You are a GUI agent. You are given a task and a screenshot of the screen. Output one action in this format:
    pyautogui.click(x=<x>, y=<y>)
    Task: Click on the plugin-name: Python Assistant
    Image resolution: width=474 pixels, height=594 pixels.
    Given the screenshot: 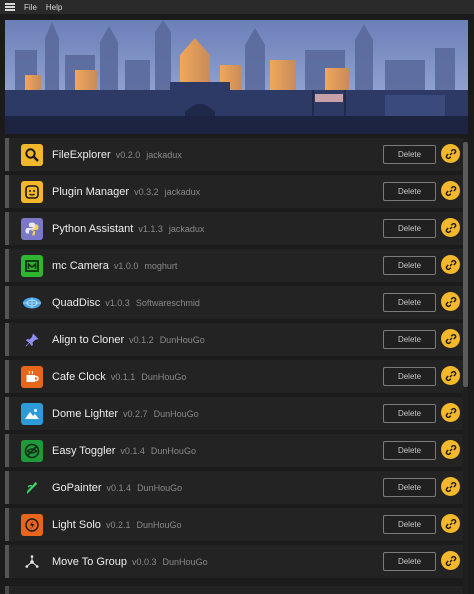 What is the action you would take?
    pyautogui.click(x=93, y=228)
    